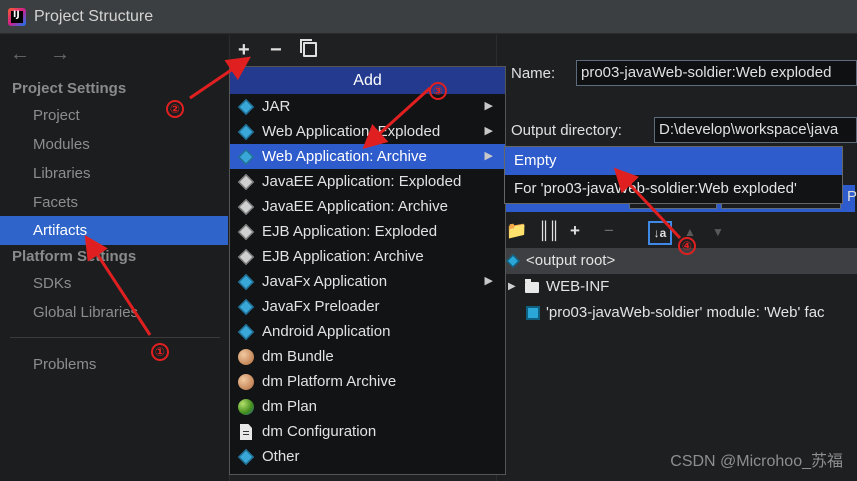  I want to click on menu-item-javaee-application-archive: JavaEE Application: Archive, so click(367, 206).